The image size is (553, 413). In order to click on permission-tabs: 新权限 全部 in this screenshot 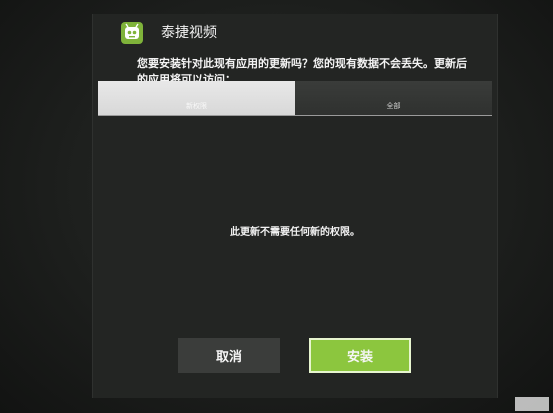, I will do `click(295, 98)`.